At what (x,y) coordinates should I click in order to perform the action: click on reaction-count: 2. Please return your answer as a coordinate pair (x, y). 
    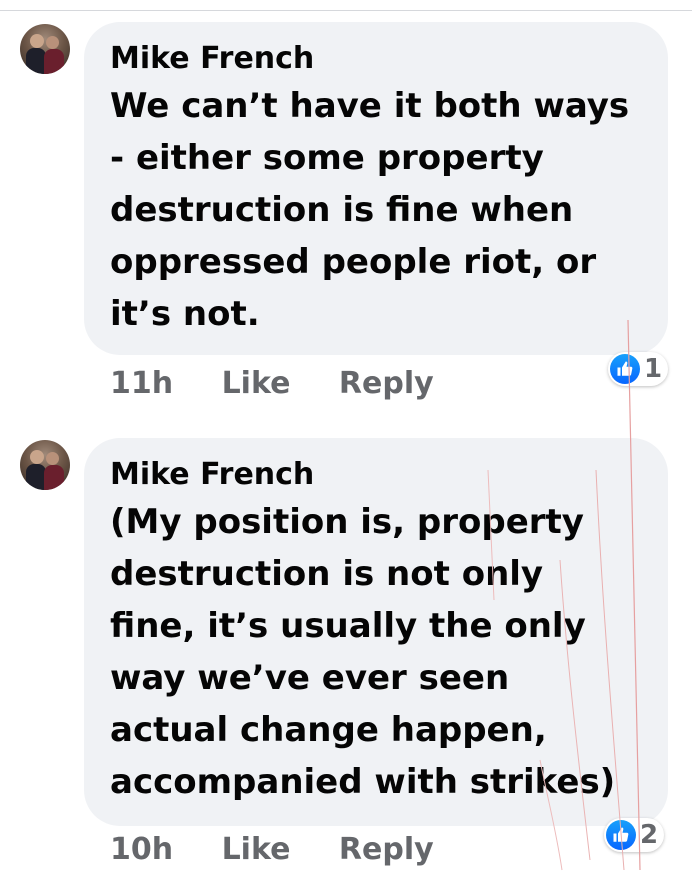
    Looking at the image, I should click on (634, 835).